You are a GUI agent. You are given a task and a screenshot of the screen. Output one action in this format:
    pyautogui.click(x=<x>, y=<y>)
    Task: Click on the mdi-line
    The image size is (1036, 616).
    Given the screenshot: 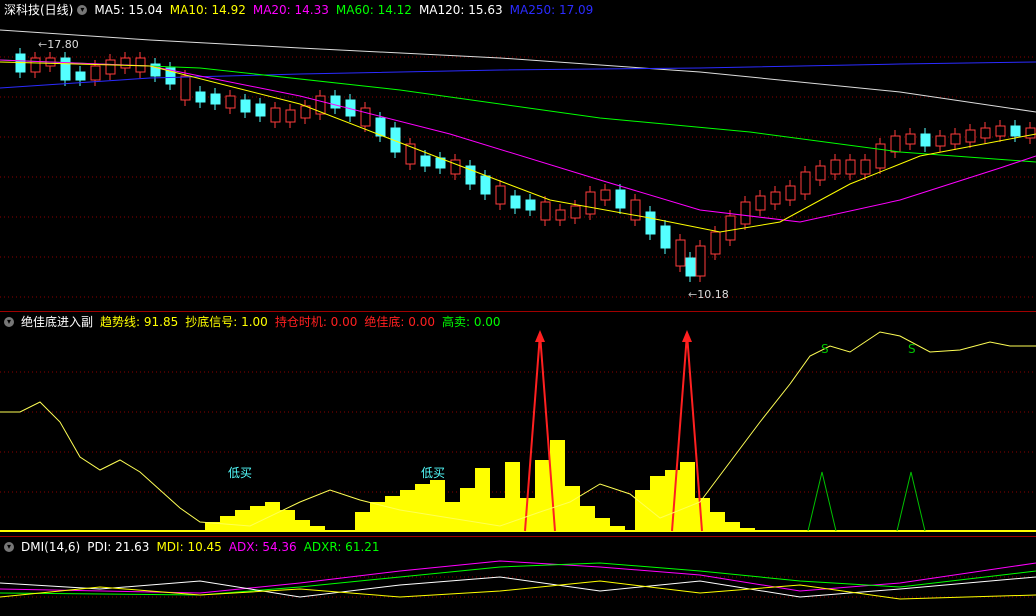 What is the action you would take?
    pyautogui.click(x=518, y=590)
    